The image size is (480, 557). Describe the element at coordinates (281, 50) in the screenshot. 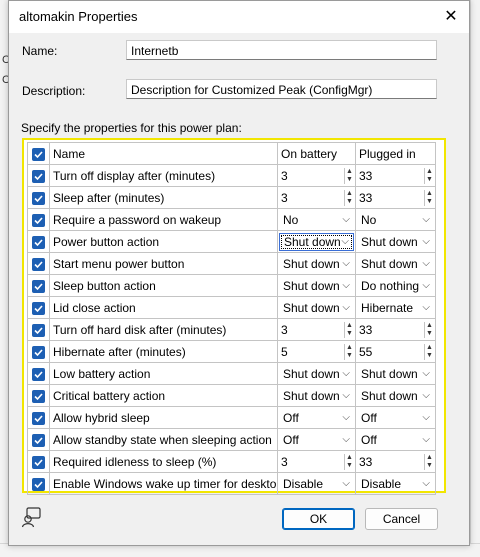

I see `name-field: Internetb` at that location.